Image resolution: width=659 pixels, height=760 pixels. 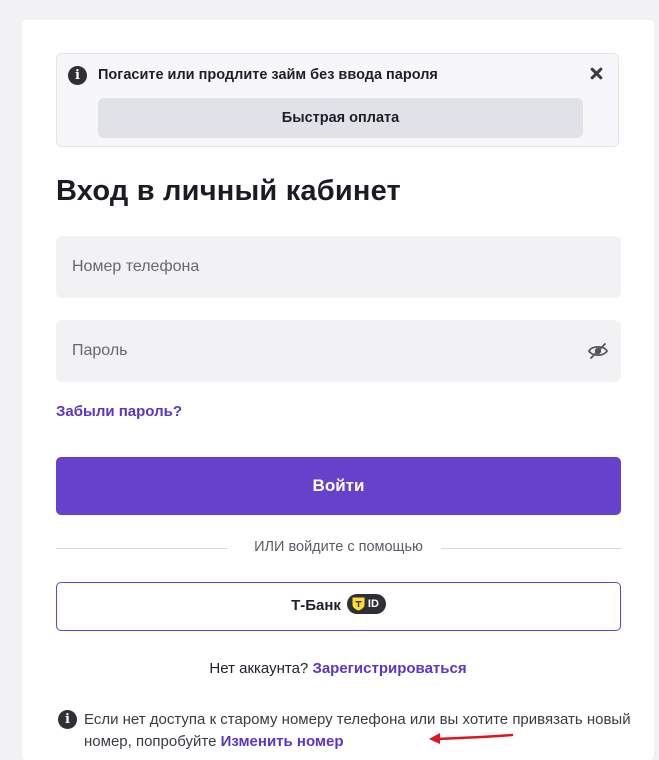 I want to click on tbank-label: Т-Банк, so click(x=316, y=605).